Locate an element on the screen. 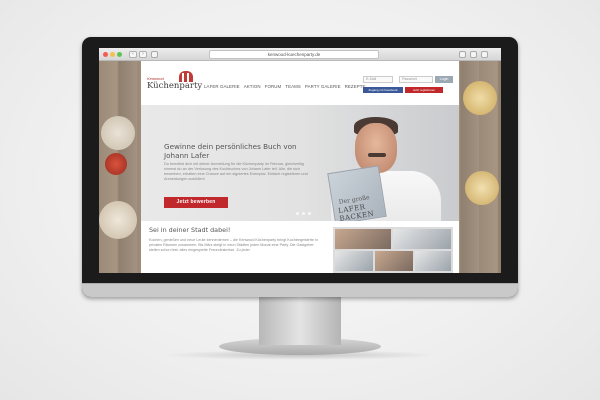  close-window-icon is located at coordinates (105, 54).